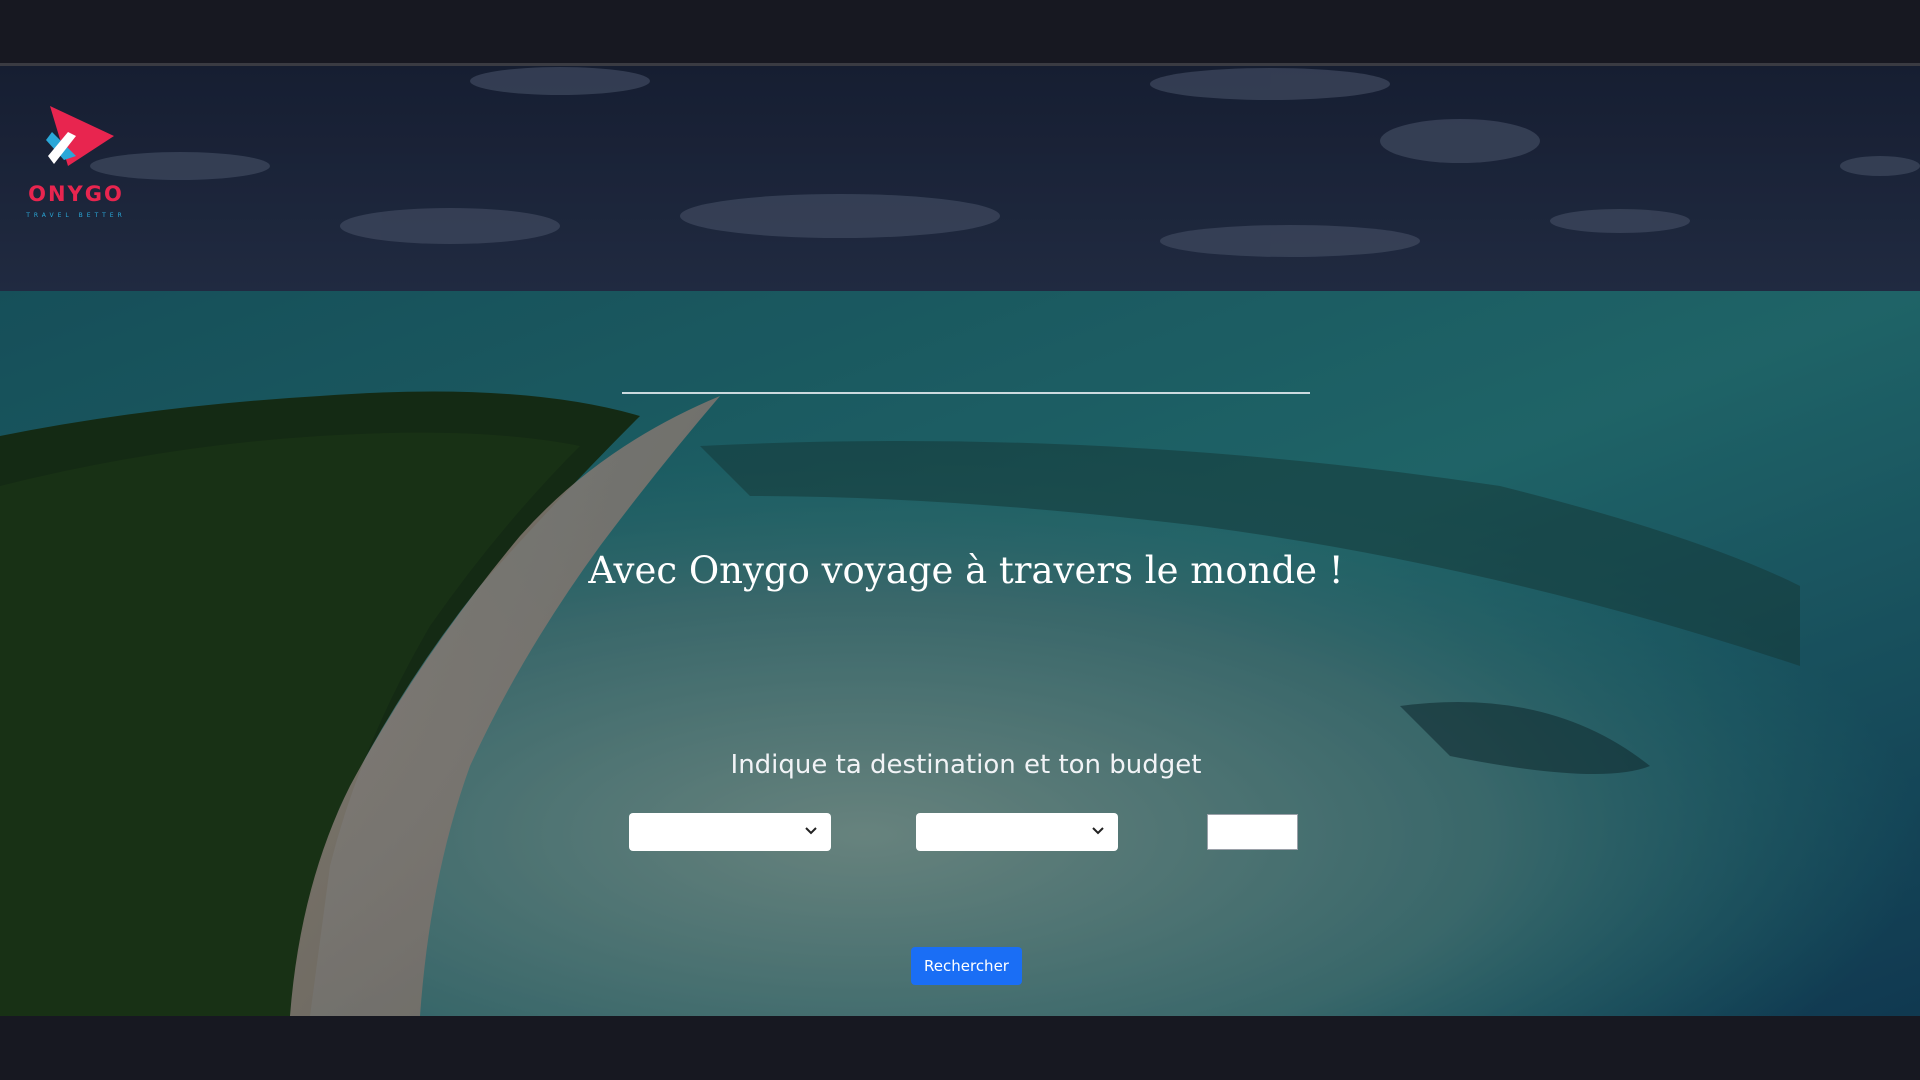 The width and height of the screenshot is (1920, 1080). Describe the element at coordinates (960, 1048) in the screenshot. I see `bottom-bar` at that location.